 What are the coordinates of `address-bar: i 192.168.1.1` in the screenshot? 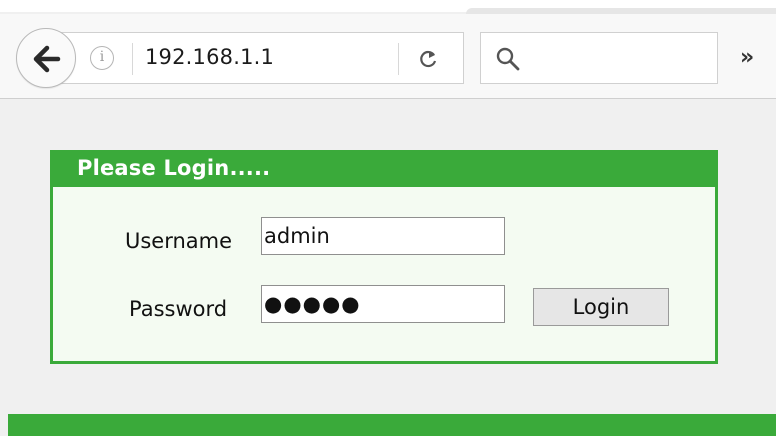 It's located at (262, 58).